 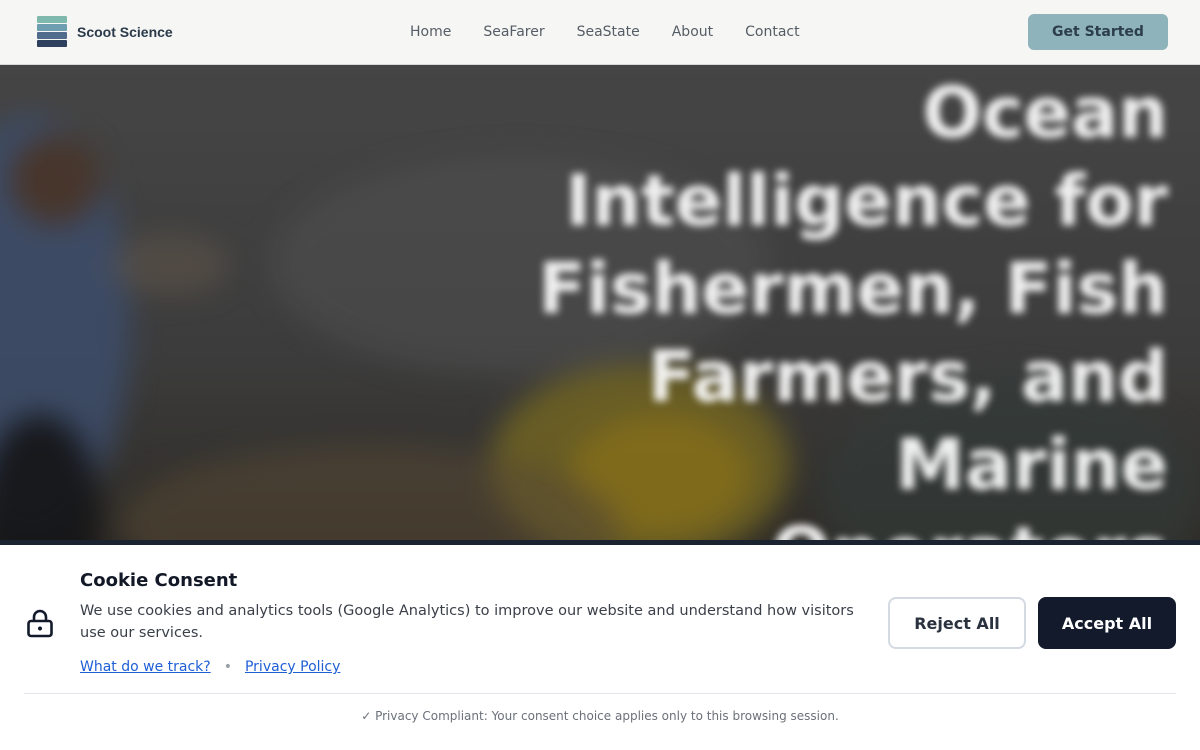 What do you see at coordinates (608, 32) in the screenshot?
I see `nav-seastate: SeaState` at bounding box center [608, 32].